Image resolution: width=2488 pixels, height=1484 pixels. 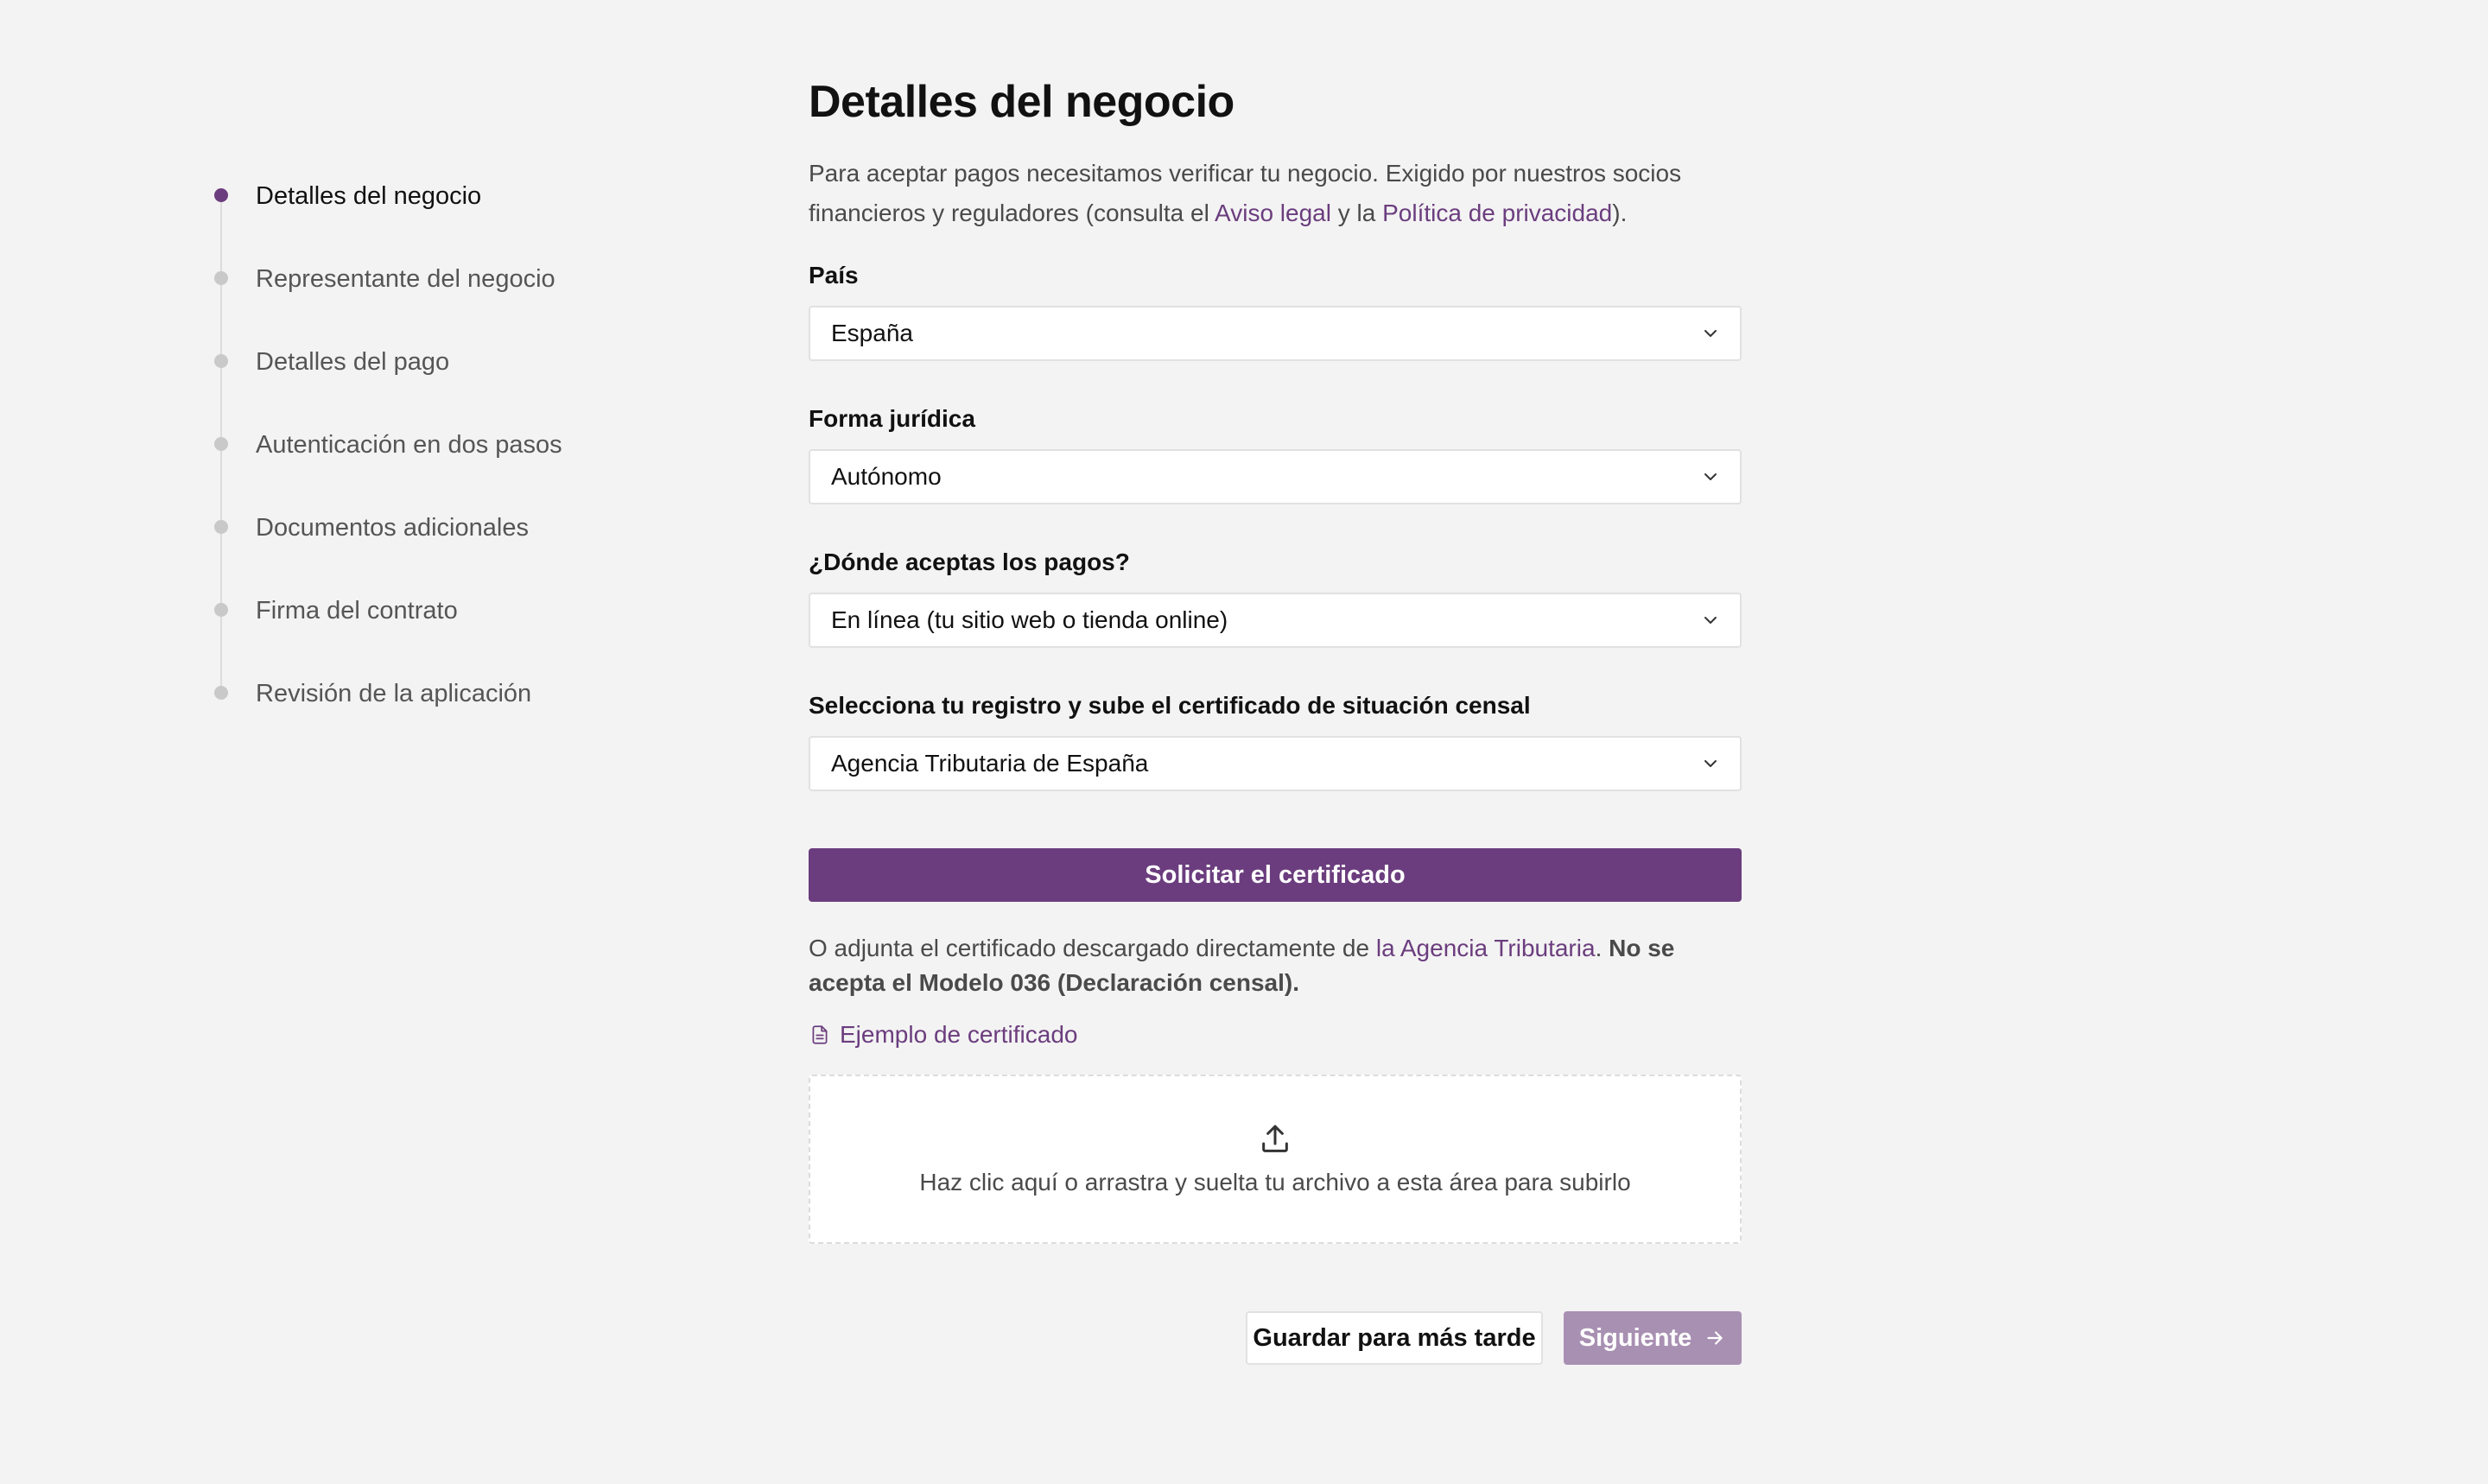 I want to click on save-for-later-button: Guardar para más tarde, so click(x=1394, y=1338).